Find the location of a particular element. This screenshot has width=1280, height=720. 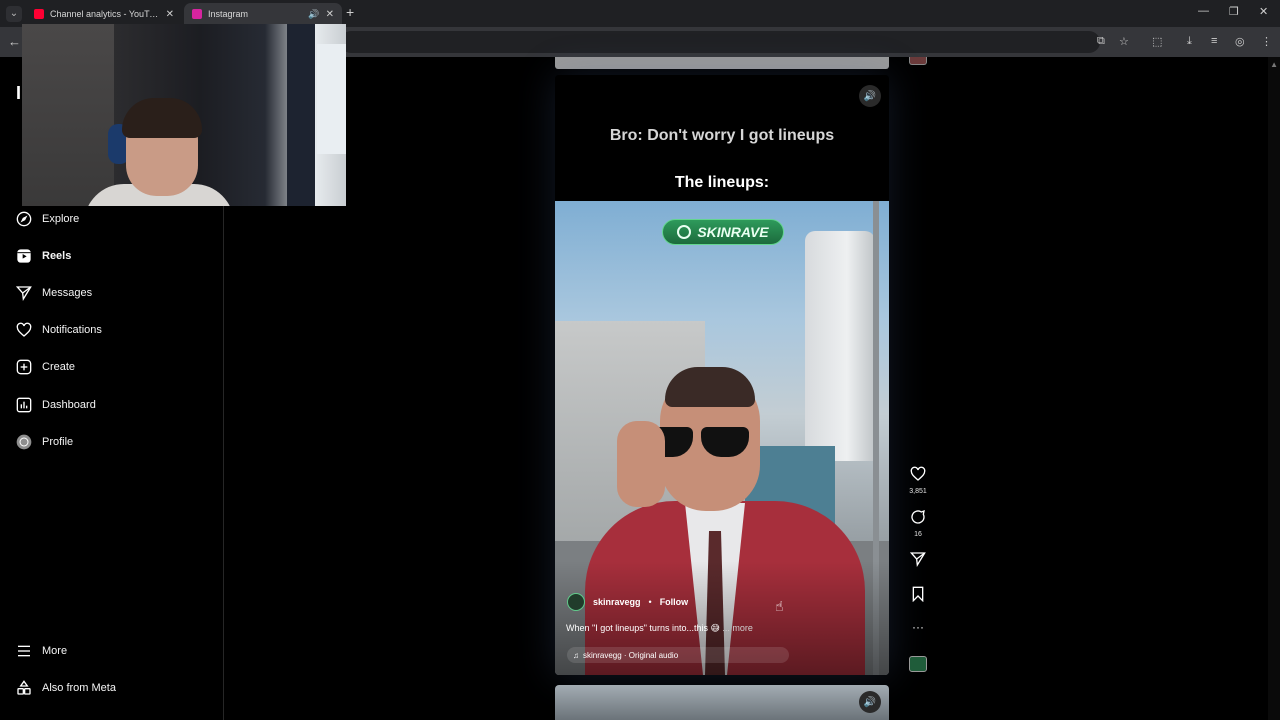

sidebar-item-explore: Explore is located at coordinates (112, 219).